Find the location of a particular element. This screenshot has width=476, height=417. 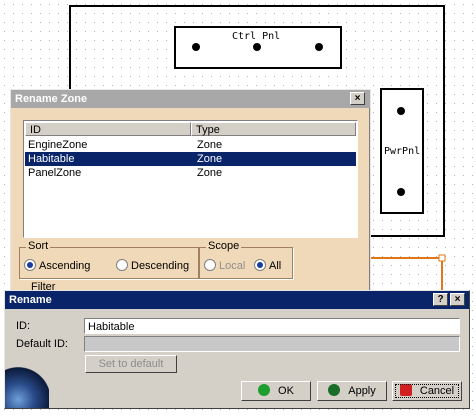

globe-icon is located at coordinates (27, 387).